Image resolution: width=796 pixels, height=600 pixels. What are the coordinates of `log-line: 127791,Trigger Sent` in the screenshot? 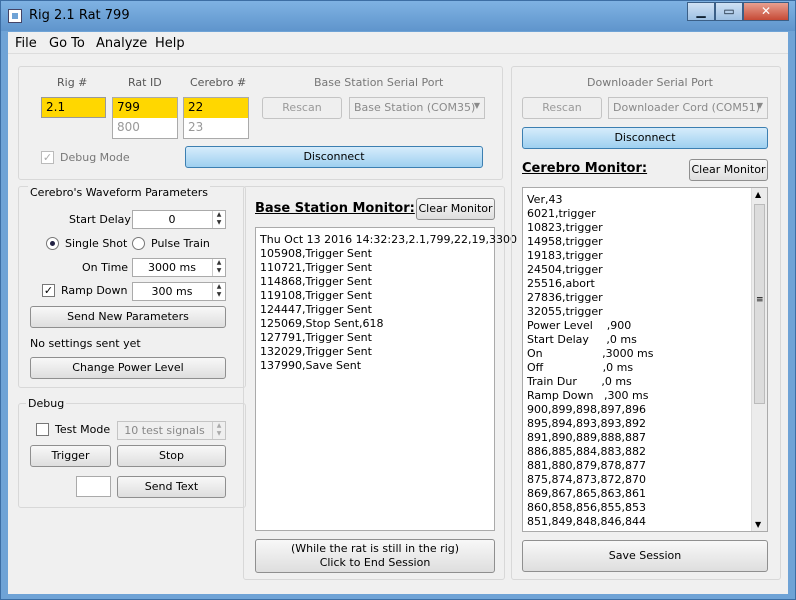 It's located at (316, 337).